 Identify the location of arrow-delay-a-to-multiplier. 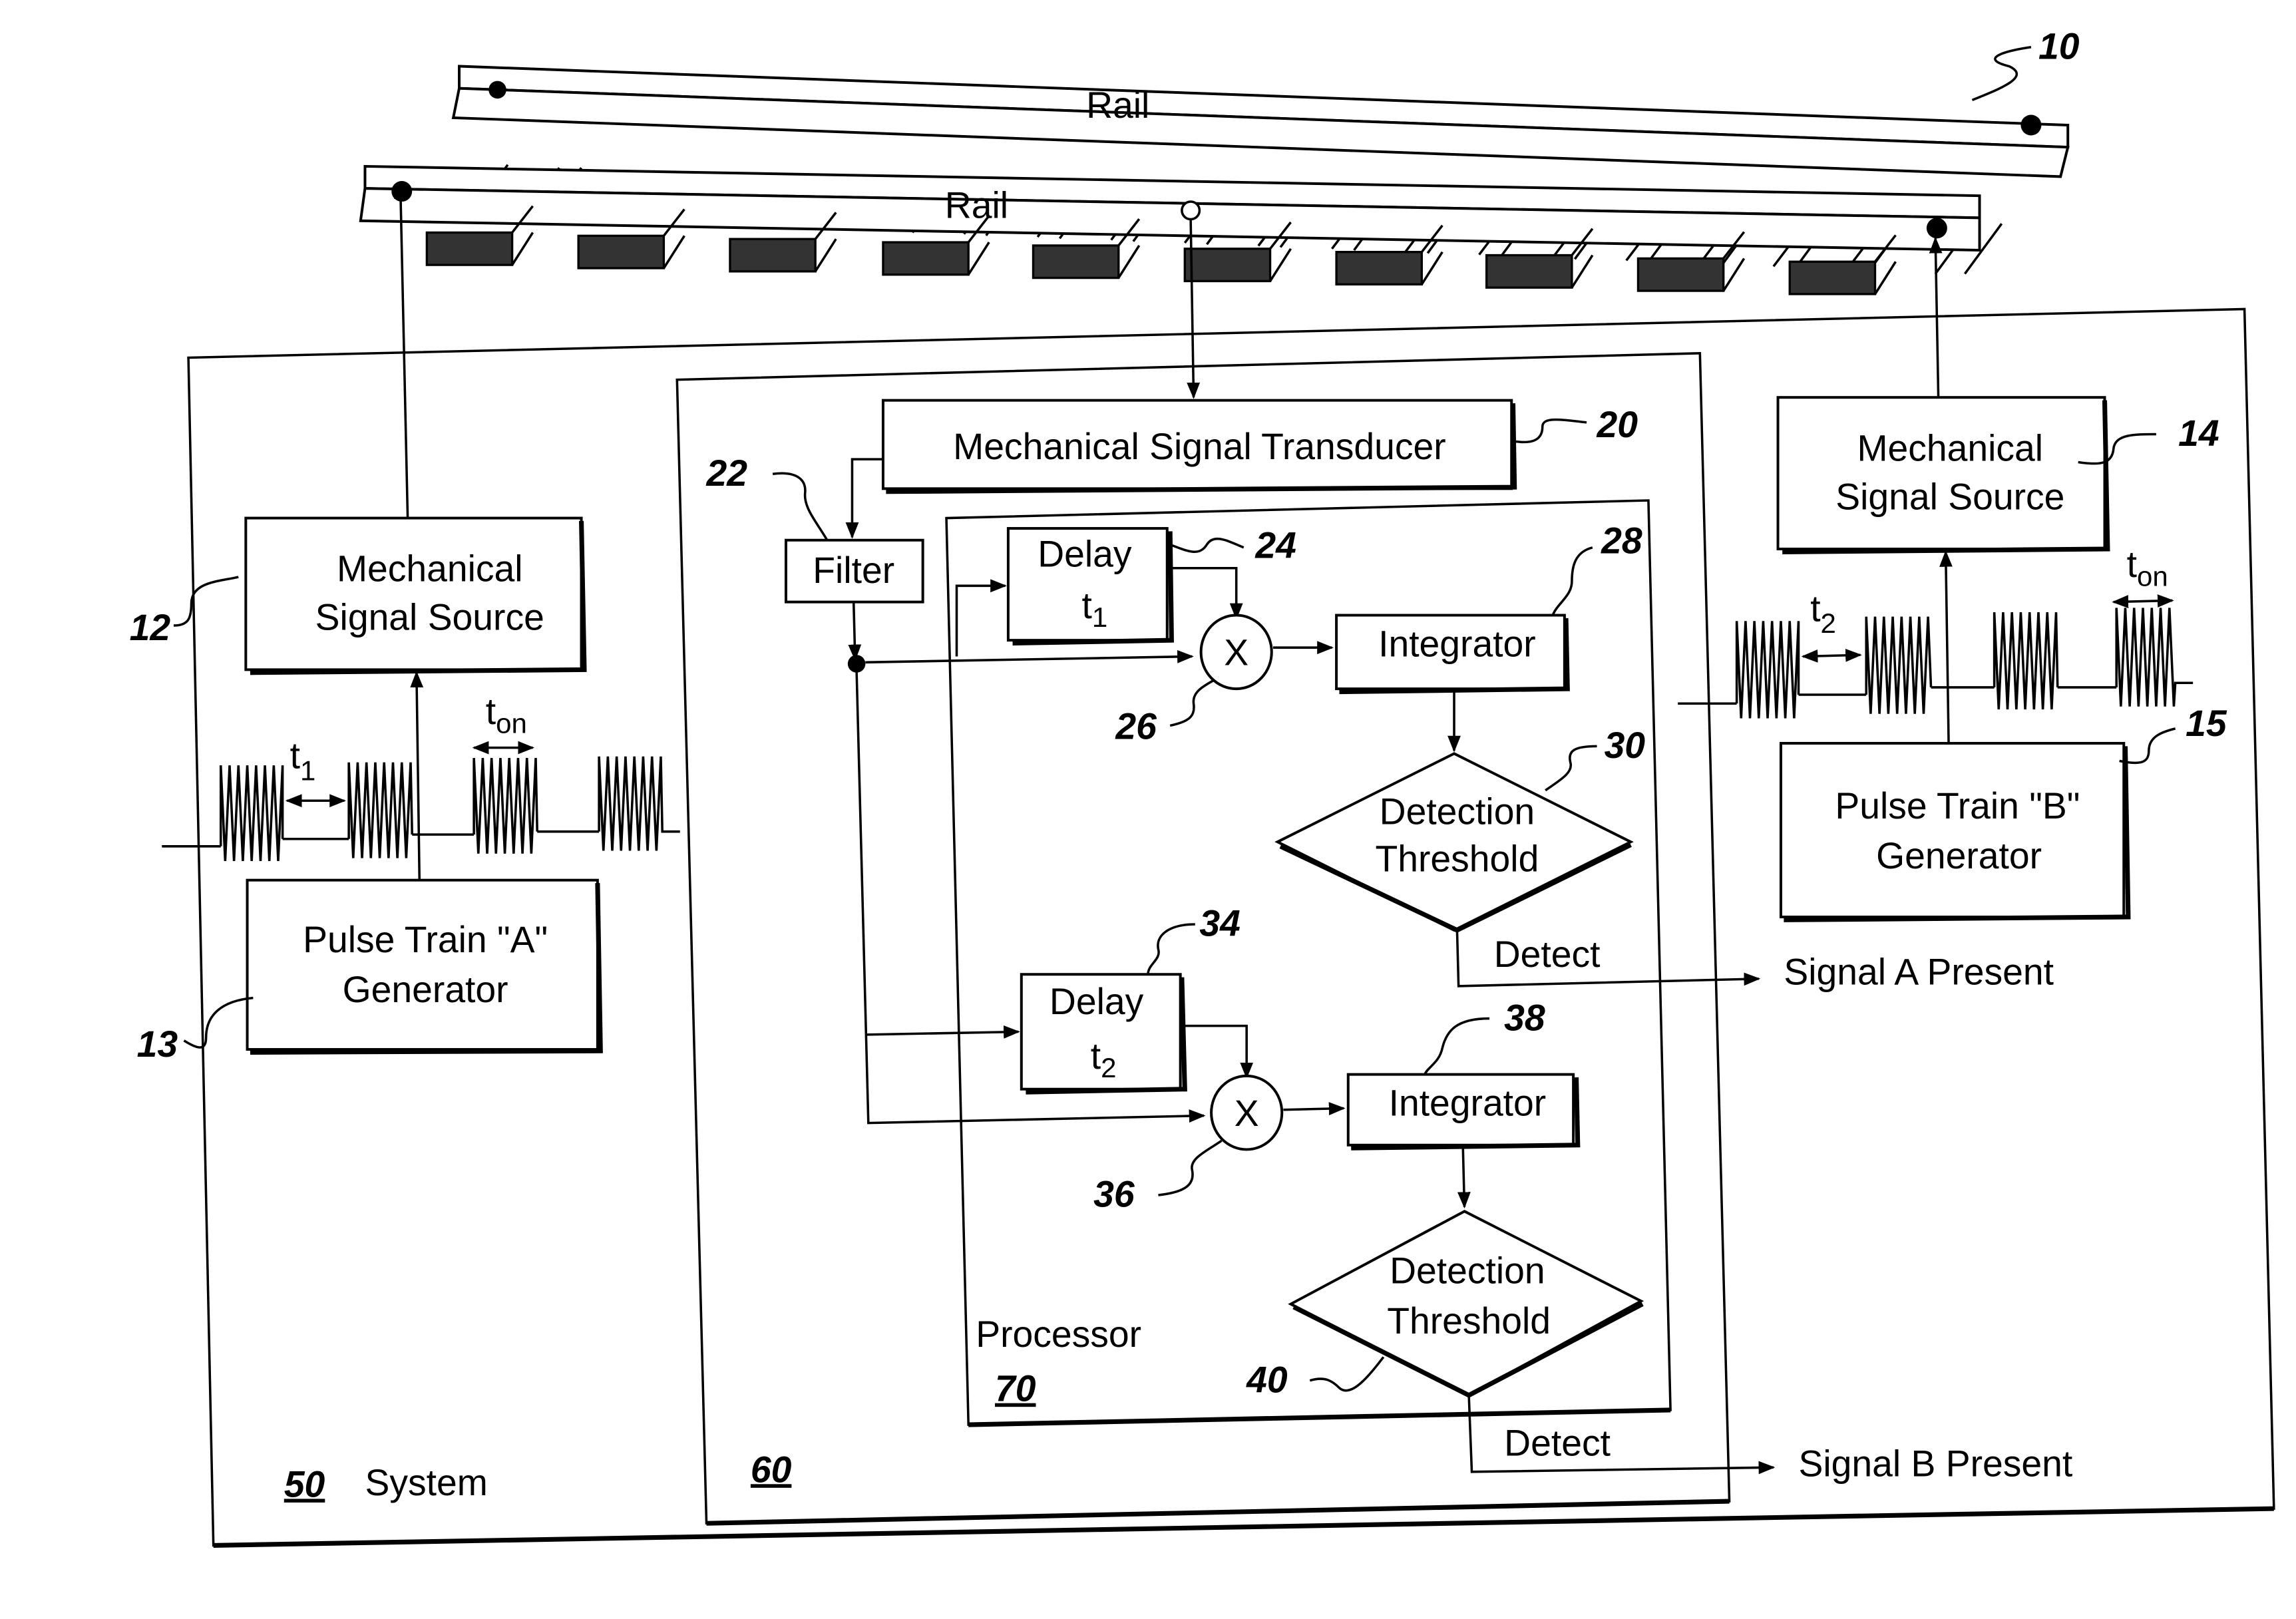
(1206, 593).